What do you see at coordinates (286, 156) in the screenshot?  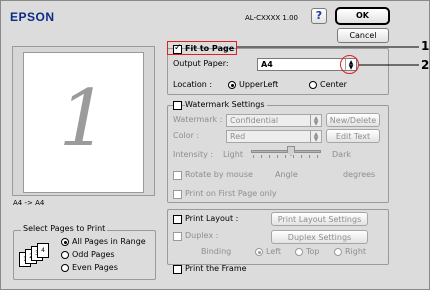 I see `intensity-slider-ticks` at bounding box center [286, 156].